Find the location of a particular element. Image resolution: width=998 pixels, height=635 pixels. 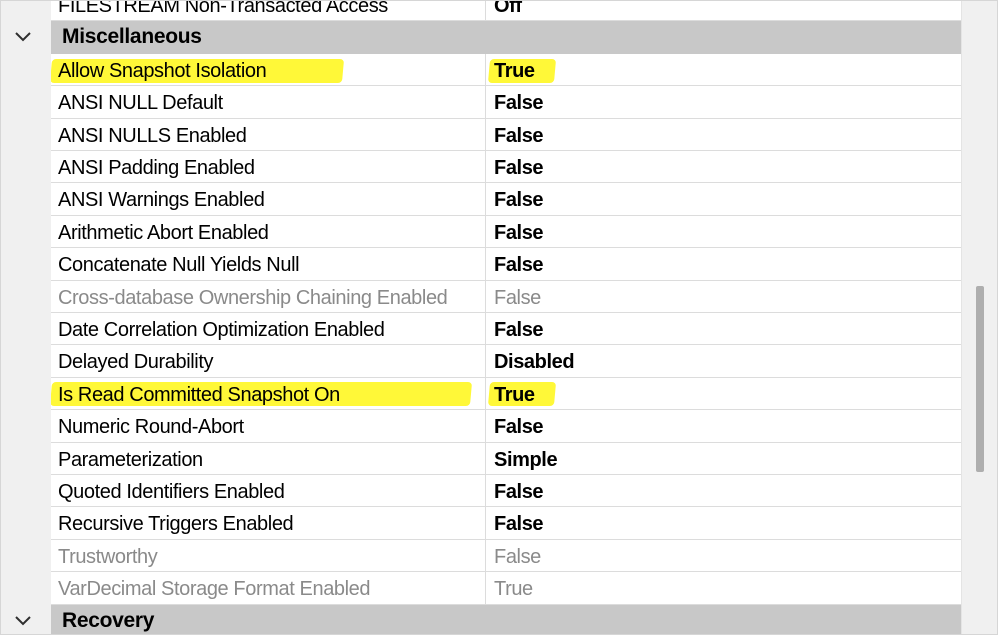

property-row-quoted-identifiers-enabled: Quoted Identifiers Enabled False is located at coordinates (482, 491).